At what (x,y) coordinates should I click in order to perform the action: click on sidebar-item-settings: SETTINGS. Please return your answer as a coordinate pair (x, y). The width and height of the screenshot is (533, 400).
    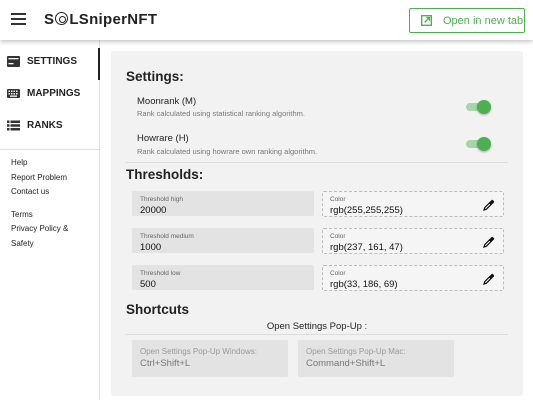
    Looking at the image, I should click on (50, 62).